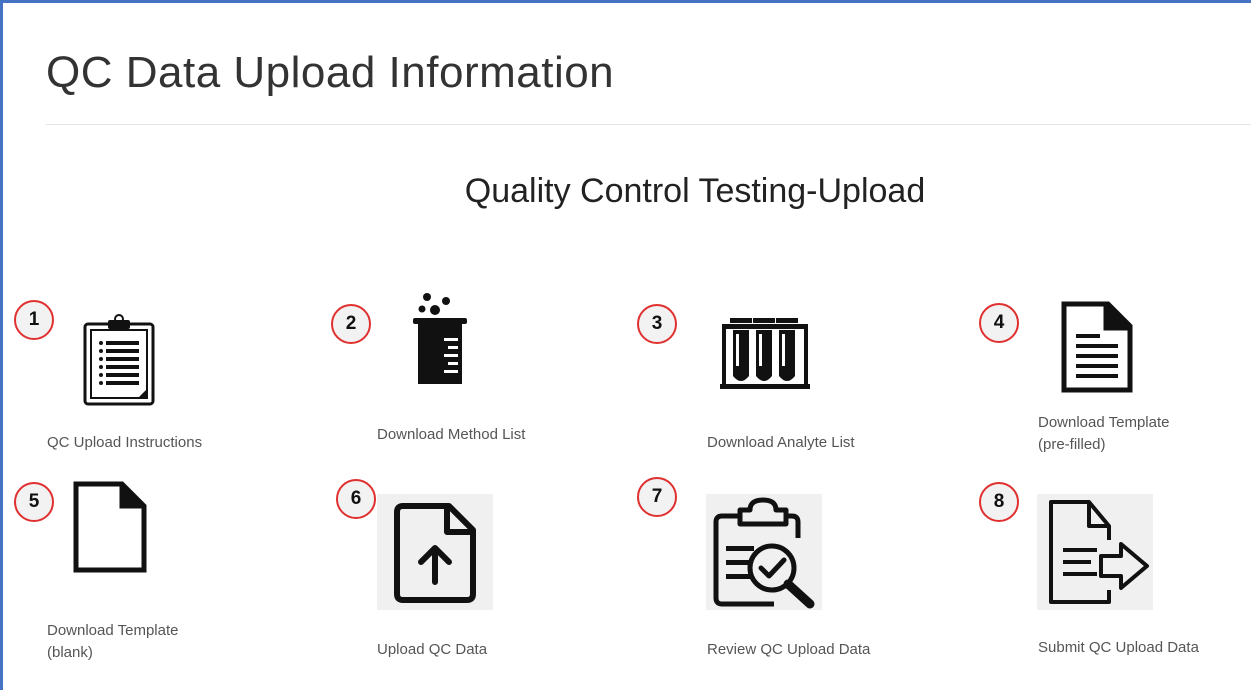  Describe the element at coordinates (657, 324) in the screenshot. I see `step-3-badge: 3` at that location.